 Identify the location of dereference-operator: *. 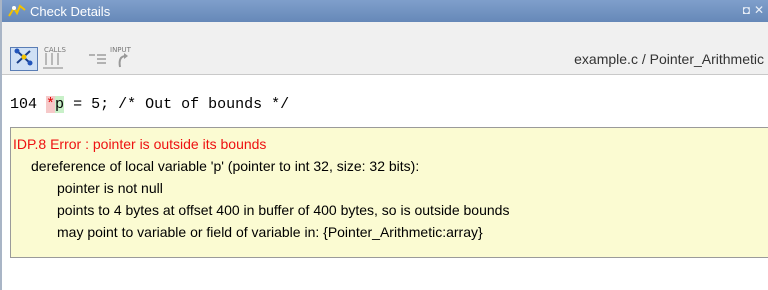
(51, 104).